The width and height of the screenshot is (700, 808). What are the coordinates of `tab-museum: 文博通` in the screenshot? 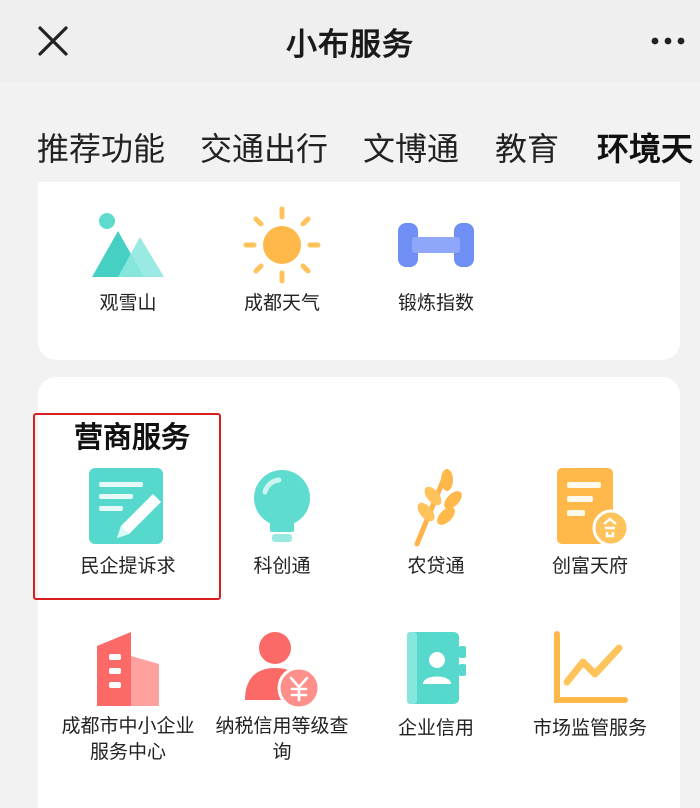 It's located at (411, 147).